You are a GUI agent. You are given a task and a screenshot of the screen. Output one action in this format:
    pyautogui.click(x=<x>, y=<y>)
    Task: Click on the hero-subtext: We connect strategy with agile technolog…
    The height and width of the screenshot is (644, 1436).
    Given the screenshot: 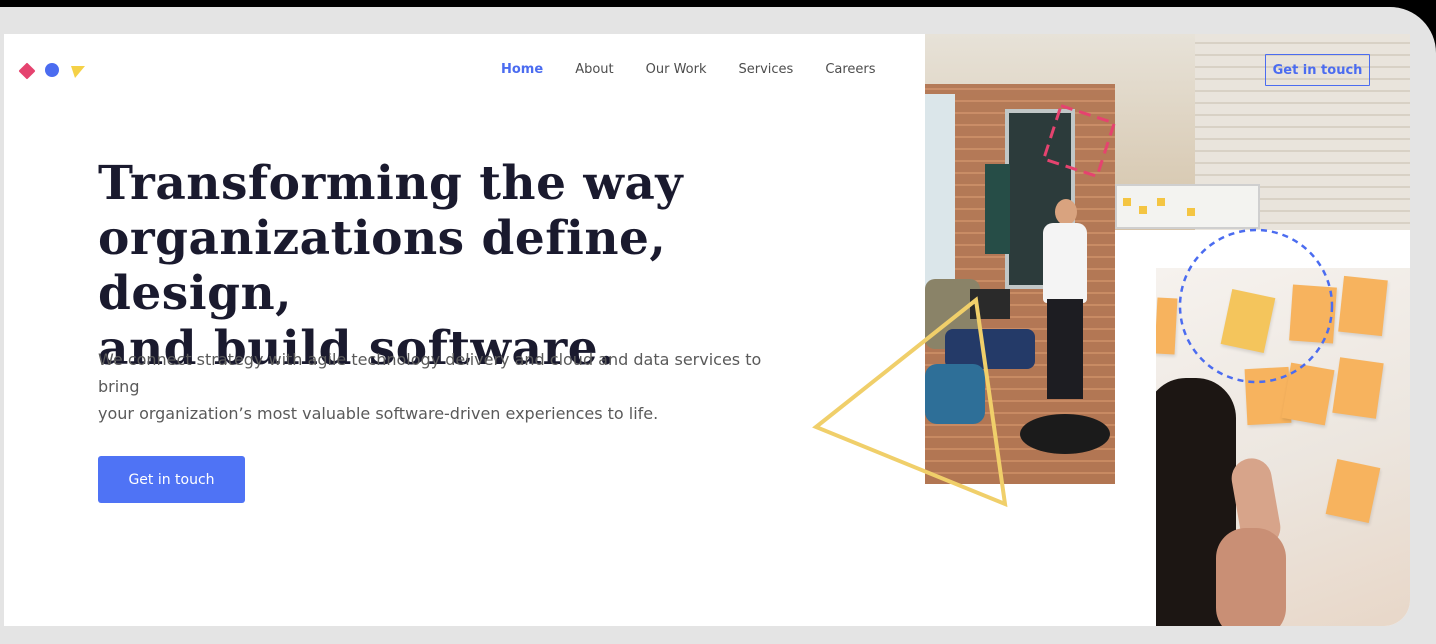 What is the action you would take?
    pyautogui.click(x=448, y=386)
    